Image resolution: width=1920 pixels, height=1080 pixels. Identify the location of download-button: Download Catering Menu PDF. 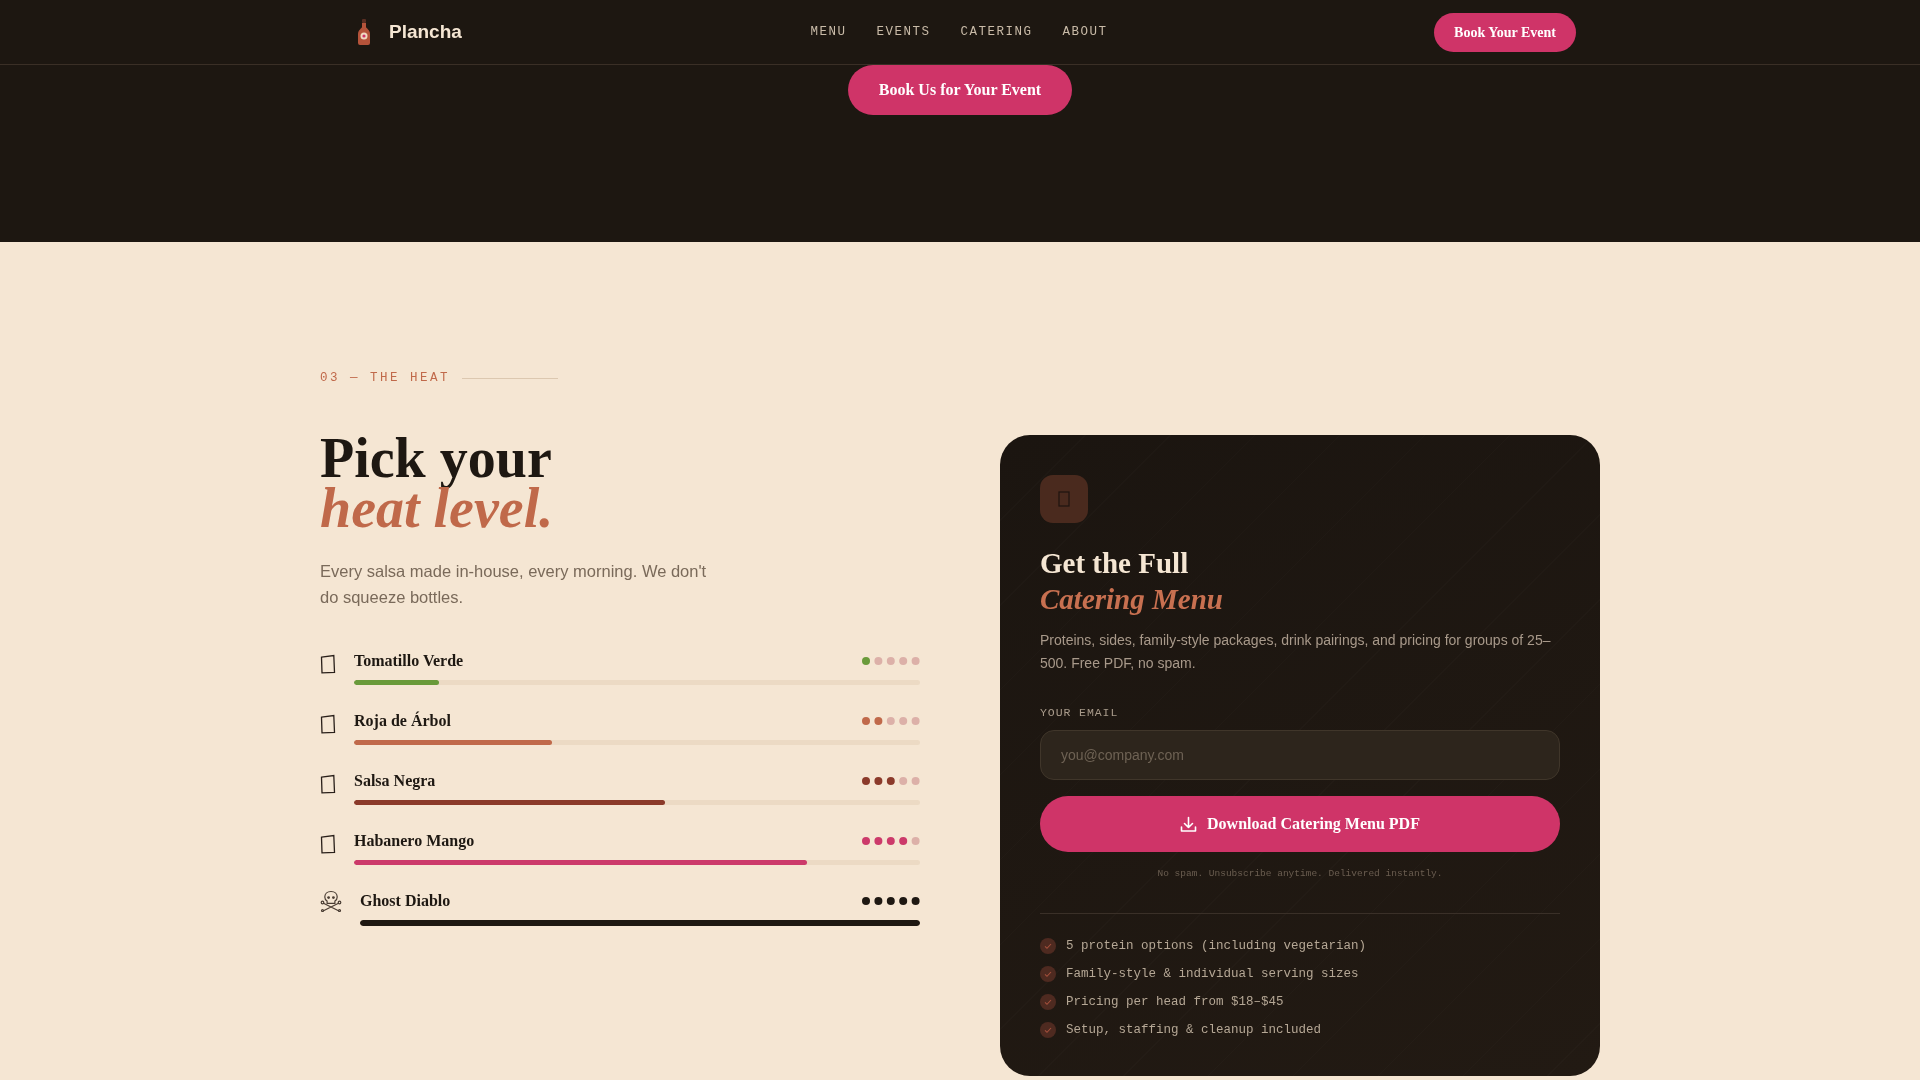
(1300, 824).